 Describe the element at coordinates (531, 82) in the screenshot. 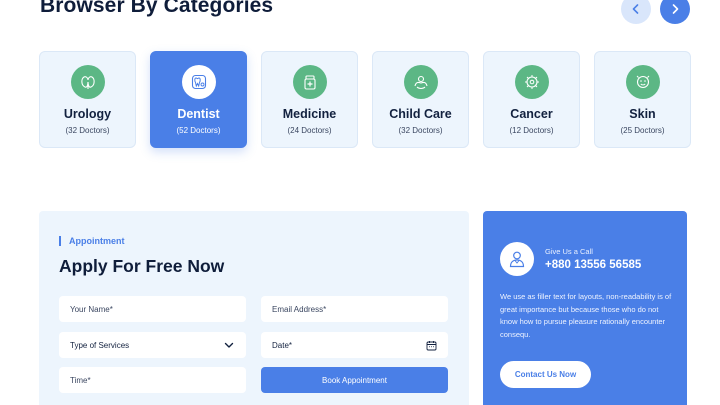

I see `cancer-icon` at that location.